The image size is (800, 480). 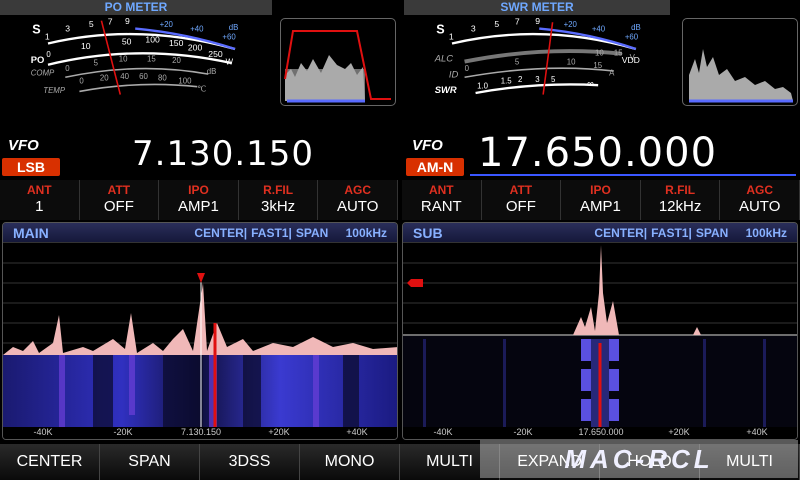 What do you see at coordinates (520, 79) in the screenshot?
I see `svg-text: 2` at bounding box center [520, 79].